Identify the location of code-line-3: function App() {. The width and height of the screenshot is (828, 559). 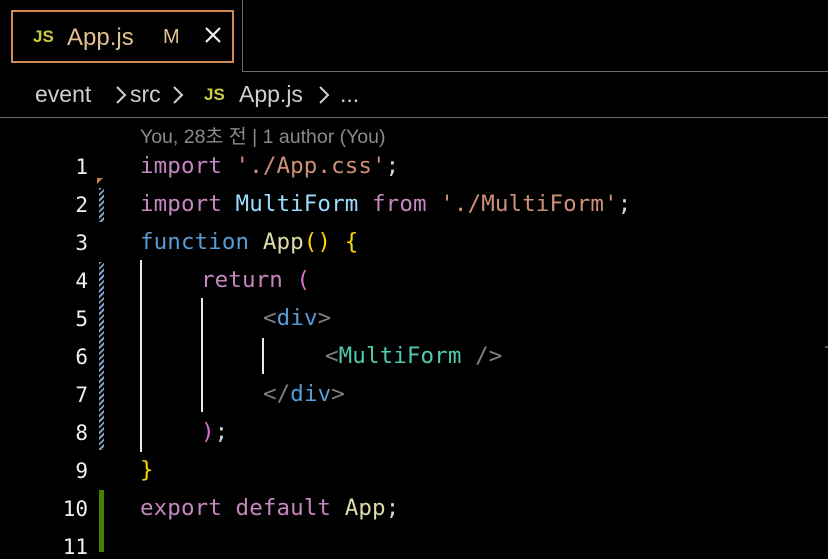
(249, 242).